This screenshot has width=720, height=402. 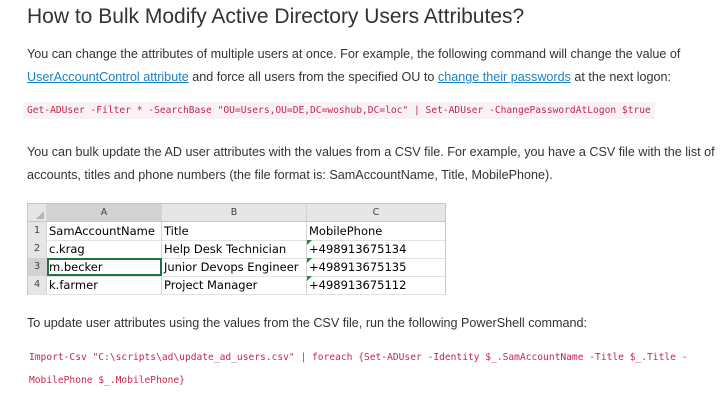 I want to click on column-header-b: B, so click(x=234, y=212).